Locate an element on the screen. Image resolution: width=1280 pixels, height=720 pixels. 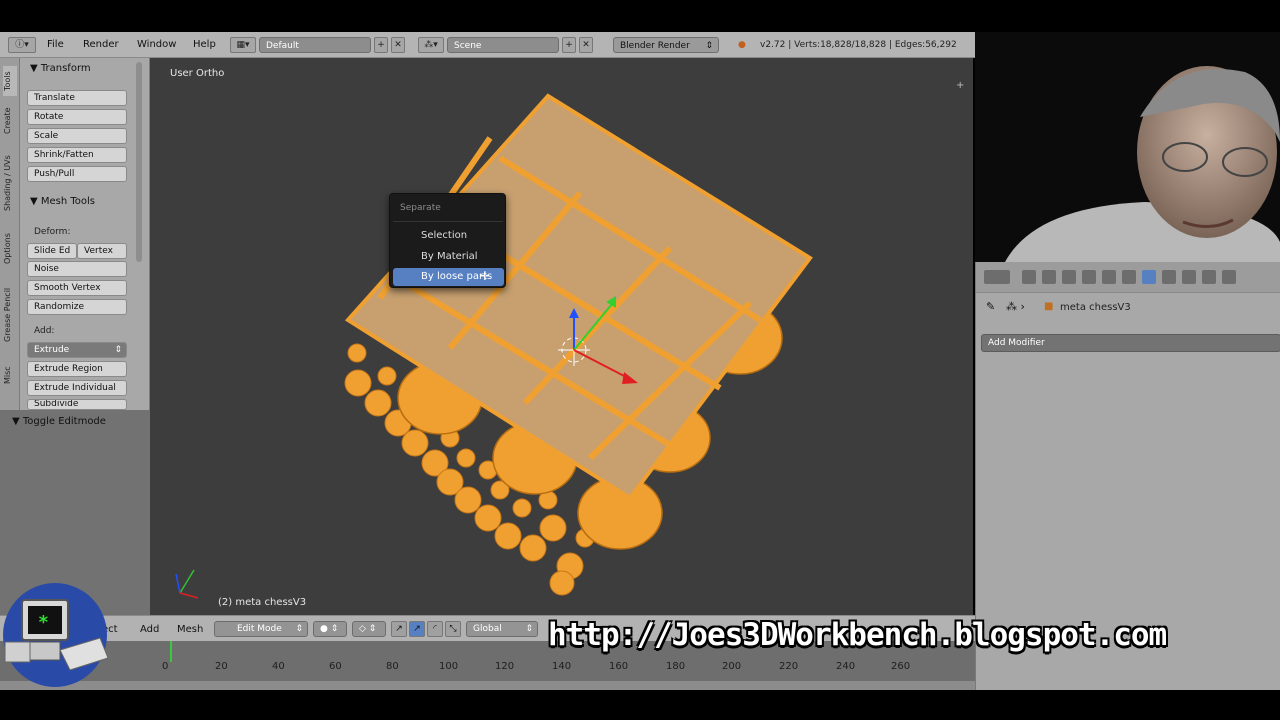
screen-layout-icon: ▦▾ is located at coordinates (243, 45).